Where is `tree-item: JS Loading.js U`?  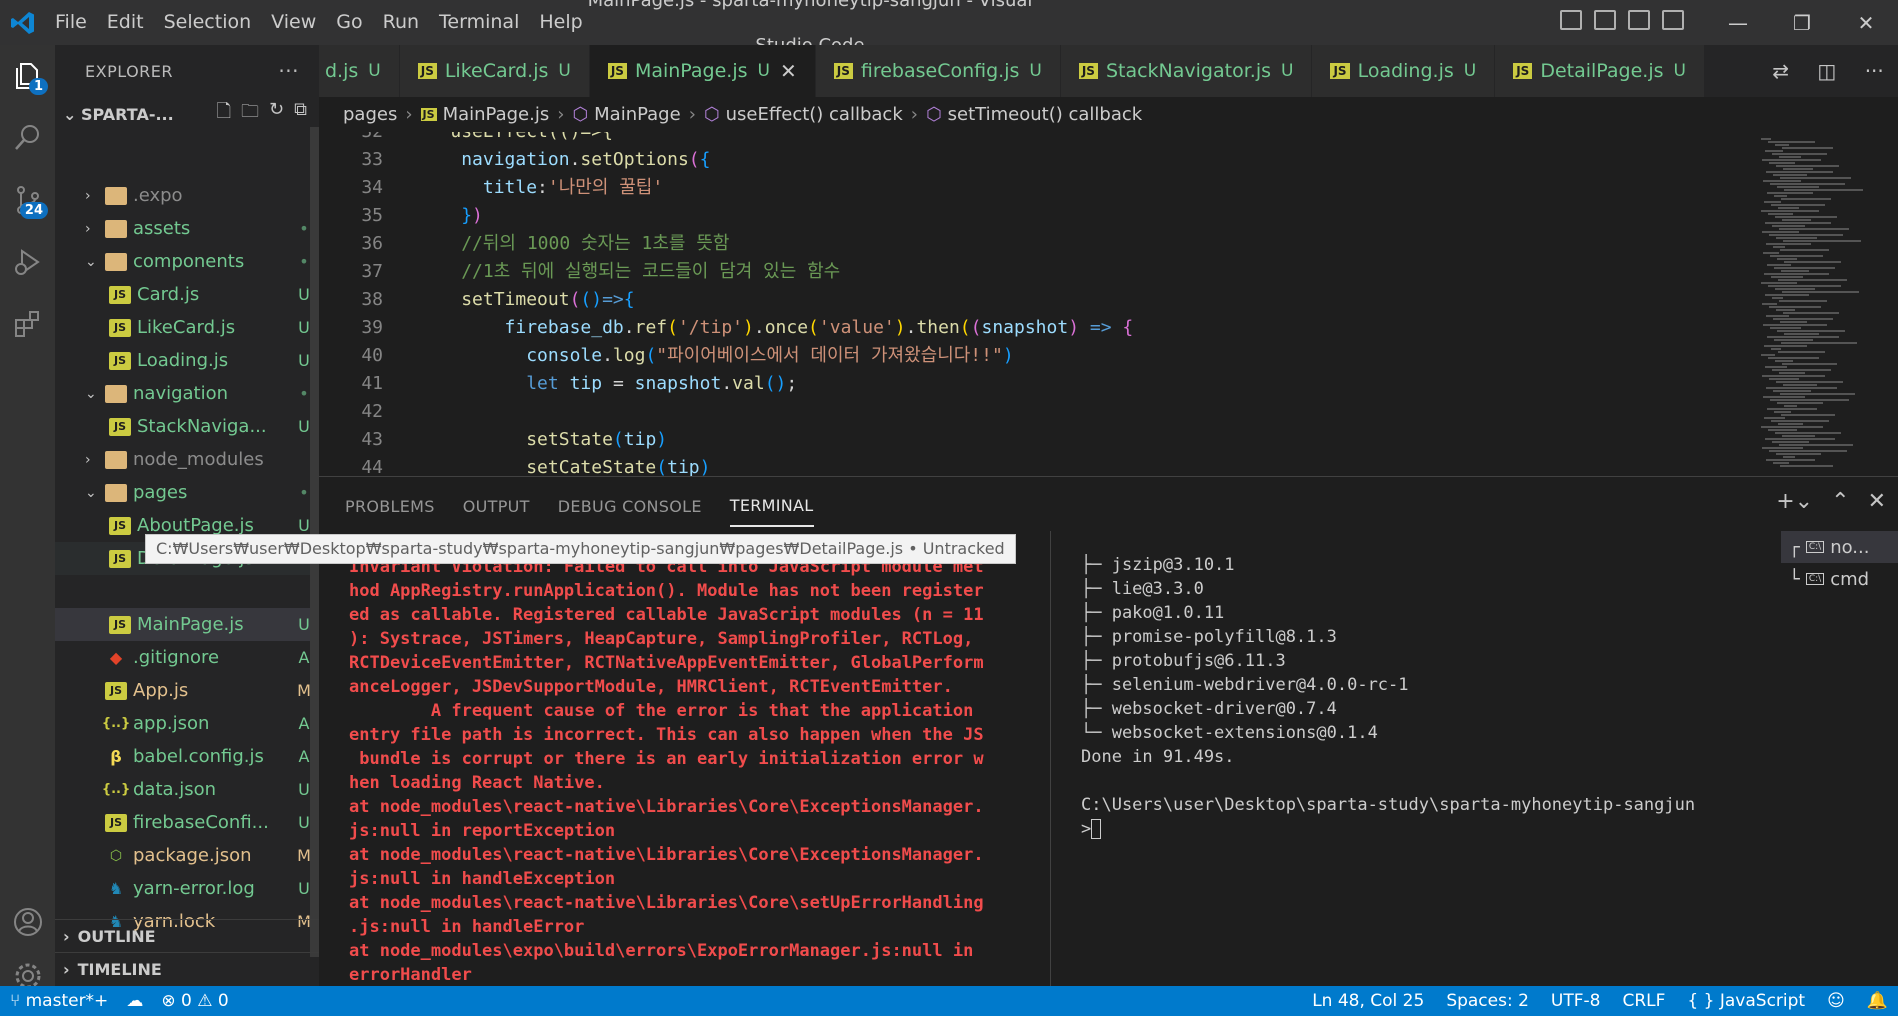
tree-item: JS Loading.js U is located at coordinates (187, 360).